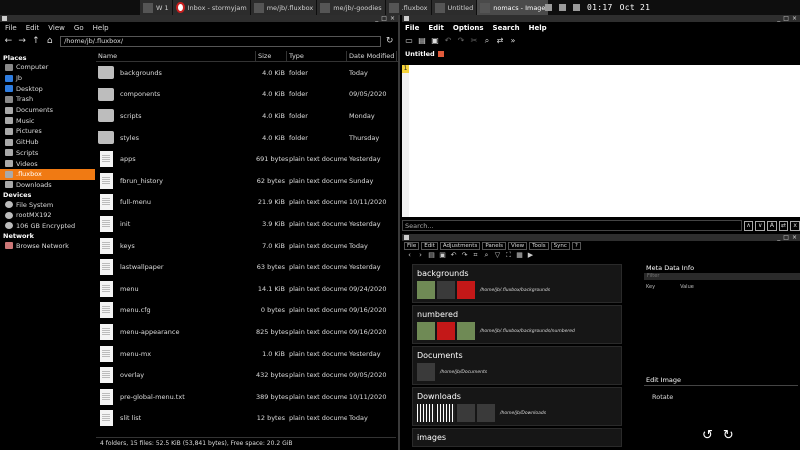 The width and height of the screenshot is (800, 450). Describe the element at coordinates (601, 237) in the screenshot. I see `image-viewer-titlebar: _ □ ×` at that location.